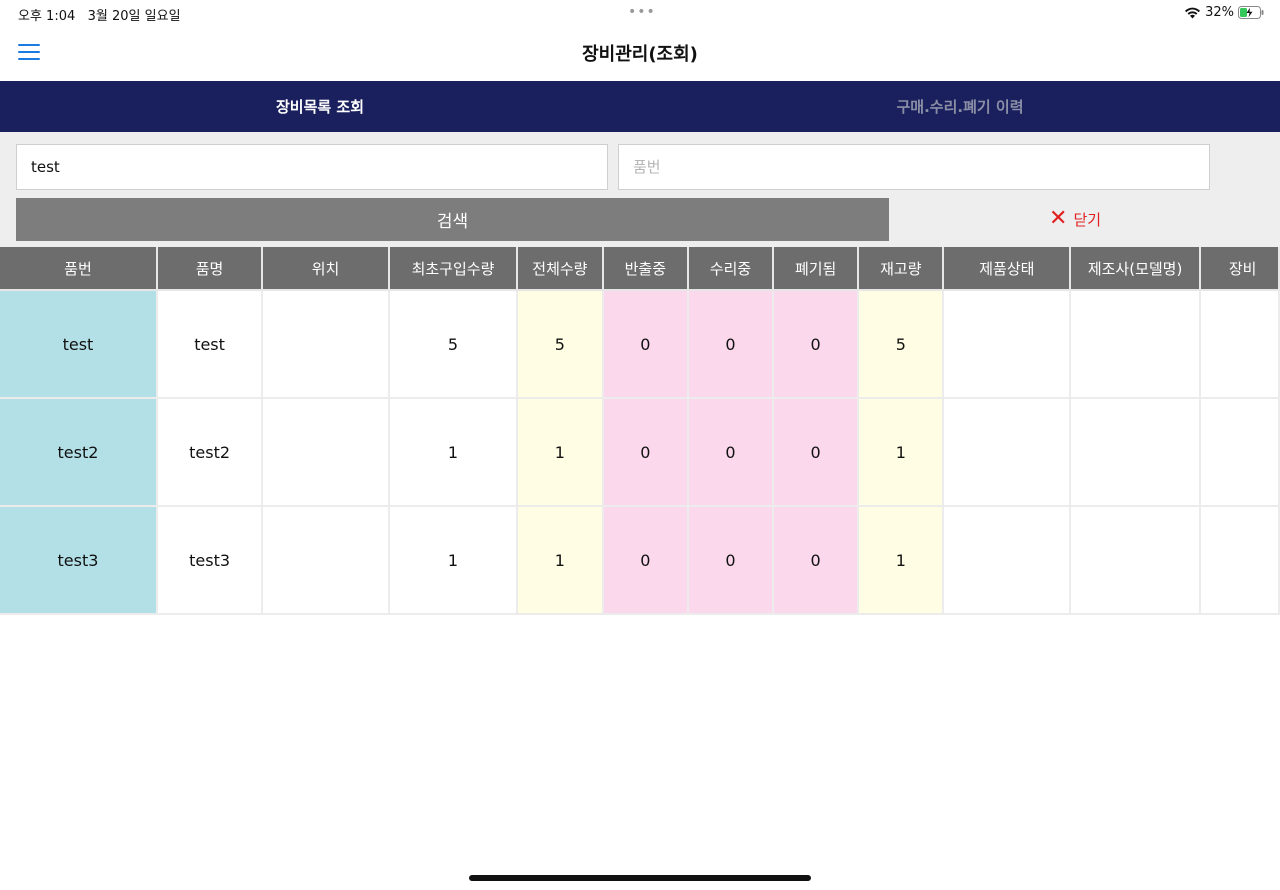 This screenshot has width=1280, height=890. What do you see at coordinates (1219, 12) in the screenshot?
I see `battery-percent: 32%` at bounding box center [1219, 12].